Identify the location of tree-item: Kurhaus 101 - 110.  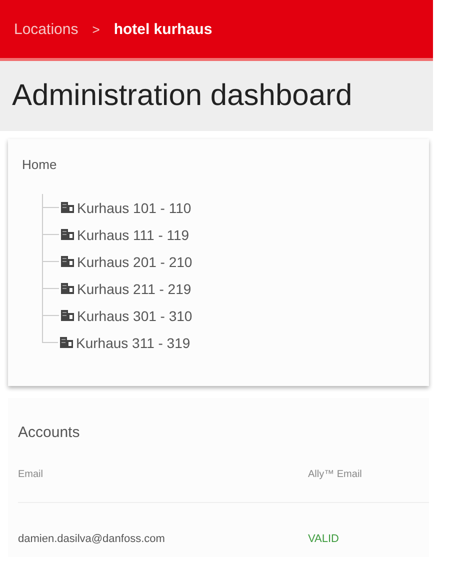
(134, 208).